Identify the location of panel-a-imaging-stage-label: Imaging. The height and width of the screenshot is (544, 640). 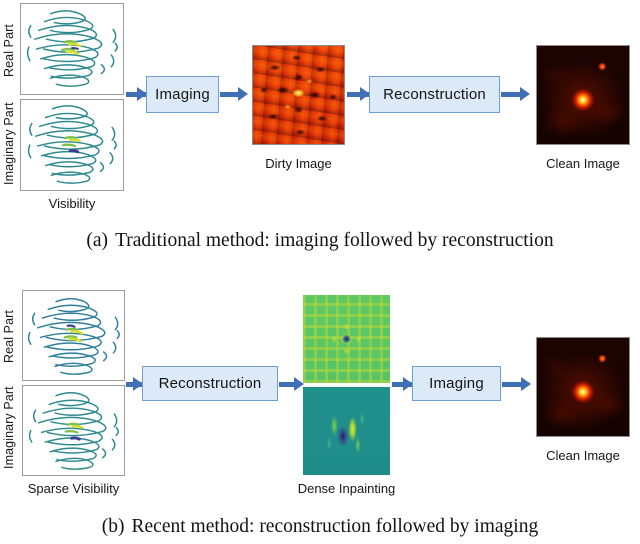
(182, 94).